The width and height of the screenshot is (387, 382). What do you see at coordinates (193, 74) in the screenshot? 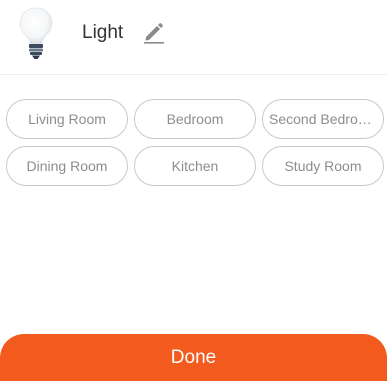
I see `header-divider` at bounding box center [193, 74].